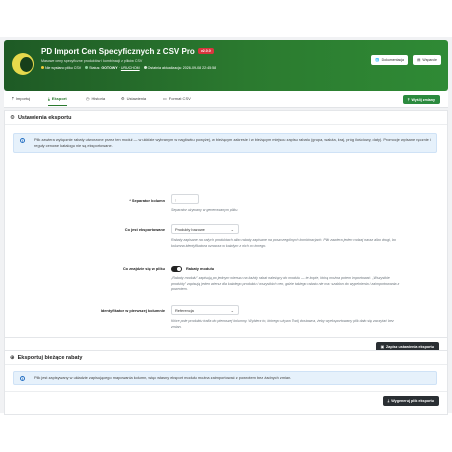  I want to click on in-file-label: Co znajdzie się w pliku, so click(143, 268).